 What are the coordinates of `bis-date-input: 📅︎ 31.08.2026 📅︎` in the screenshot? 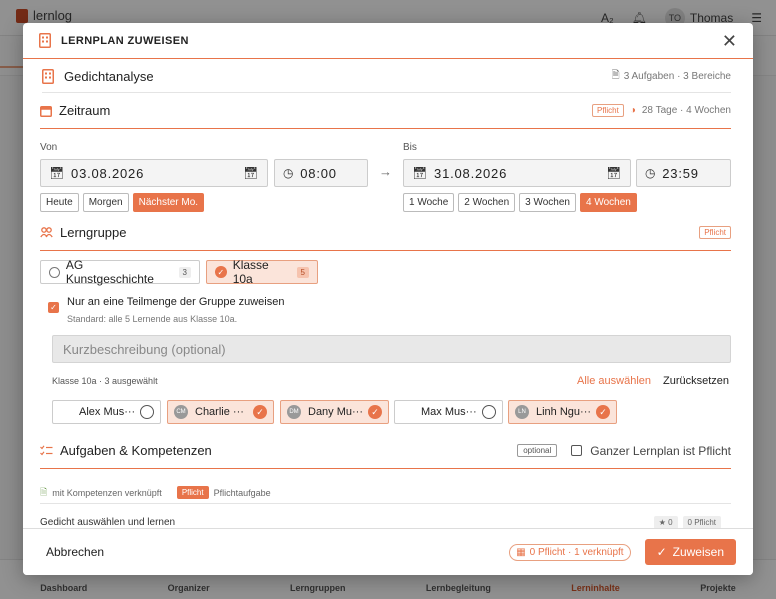 It's located at (517, 173).